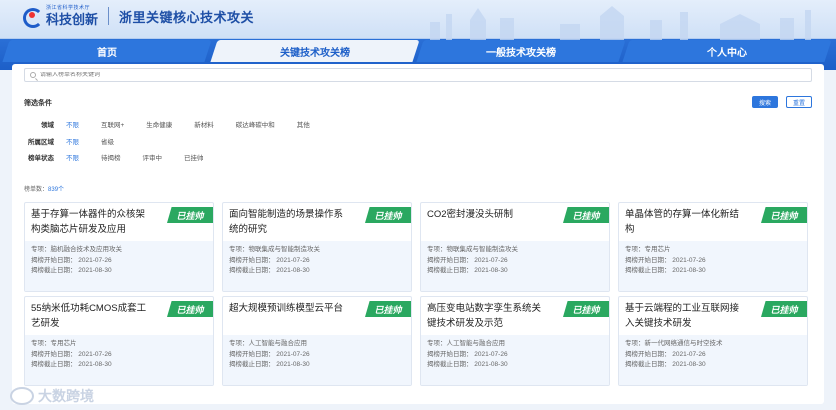 This screenshot has height=410, width=836. I want to click on main-tabs: 首页 关键技术攻关榜 一般技术攻关榜 个人中心, so click(417, 51).